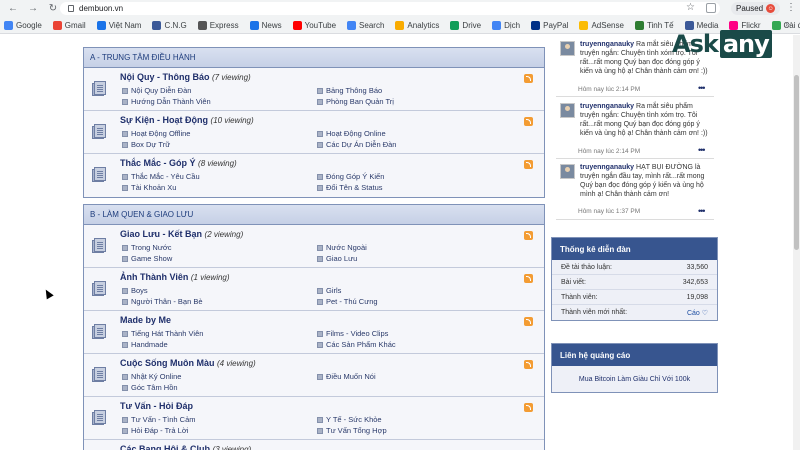 This screenshot has height=450, width=800. What do you see at coordinates (352, 333) in the screenshot?
I see `subforum-link: Films - Video Clips` at bounding box center [352, 333].